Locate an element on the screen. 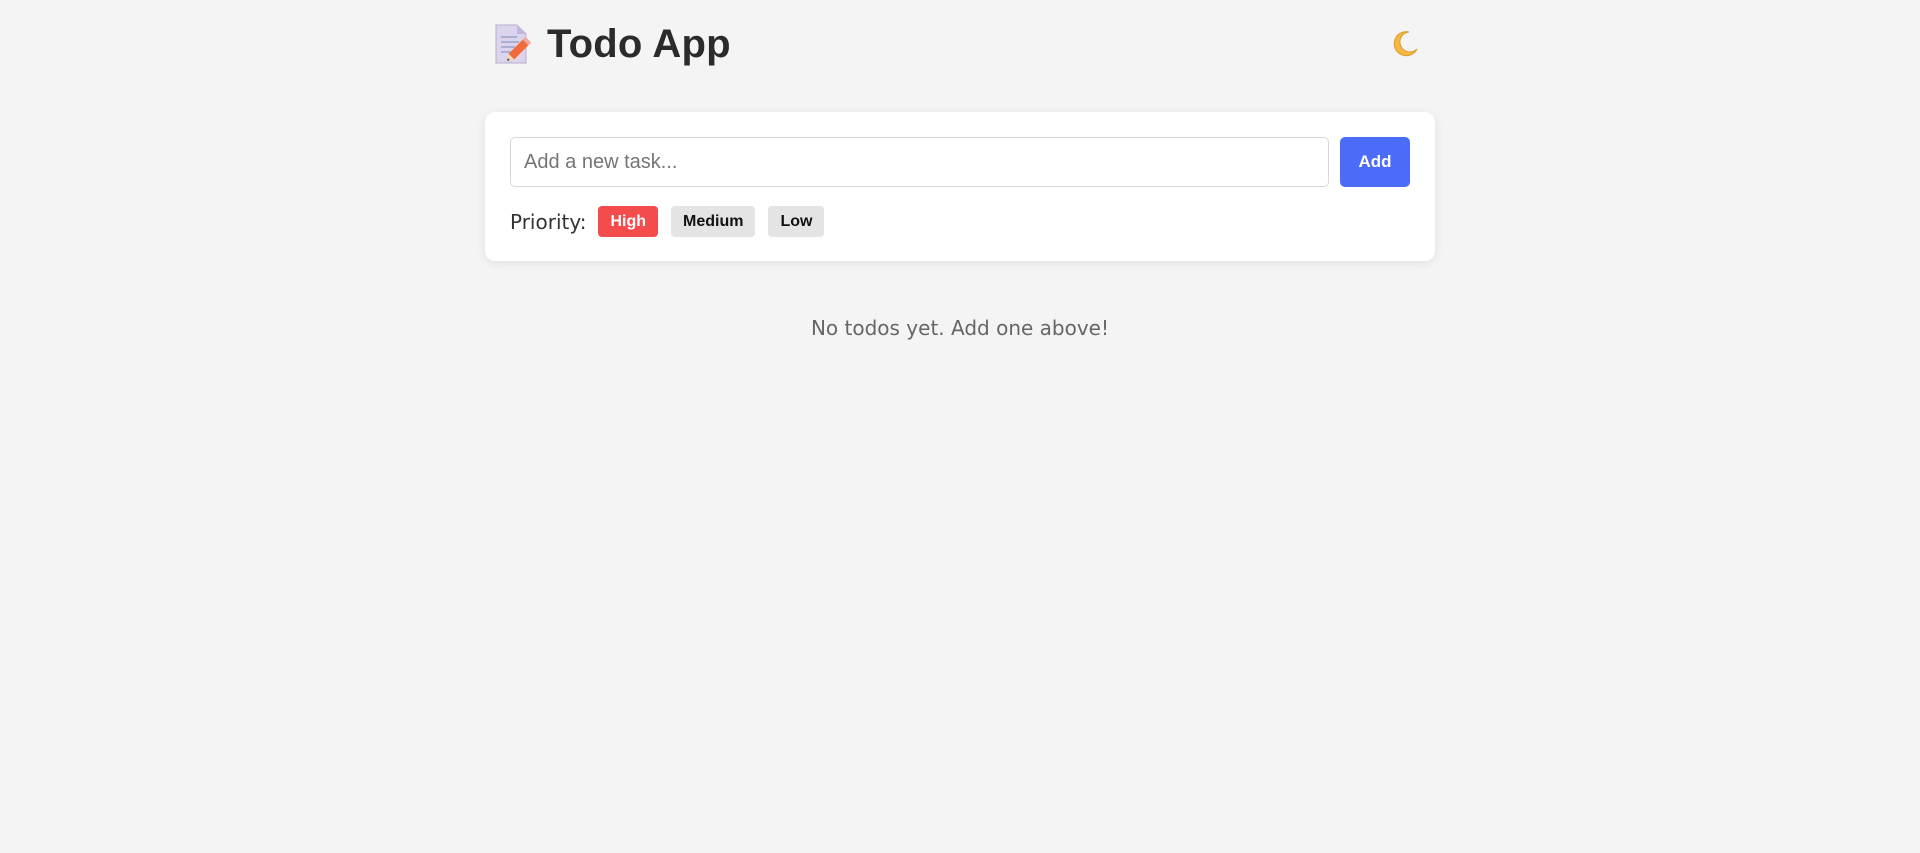 This screenshot has height=853, width=1920. theme-toggle-button is located at coordinates (1405, 46).